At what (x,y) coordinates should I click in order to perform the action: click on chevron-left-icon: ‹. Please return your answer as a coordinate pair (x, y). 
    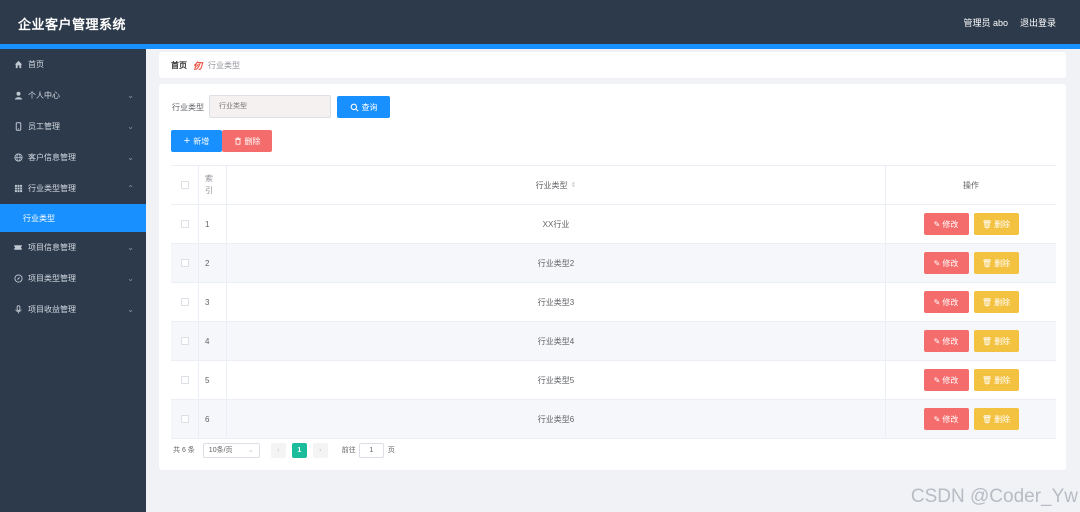
    Looking at the image, I should click on (278, 450).